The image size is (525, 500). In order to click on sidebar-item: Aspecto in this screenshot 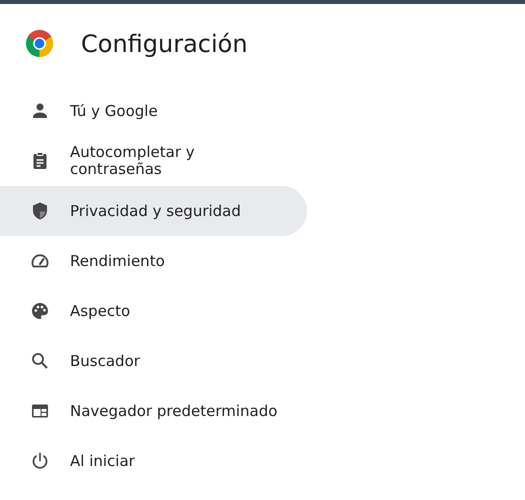, I will do `click(153, 311)`.